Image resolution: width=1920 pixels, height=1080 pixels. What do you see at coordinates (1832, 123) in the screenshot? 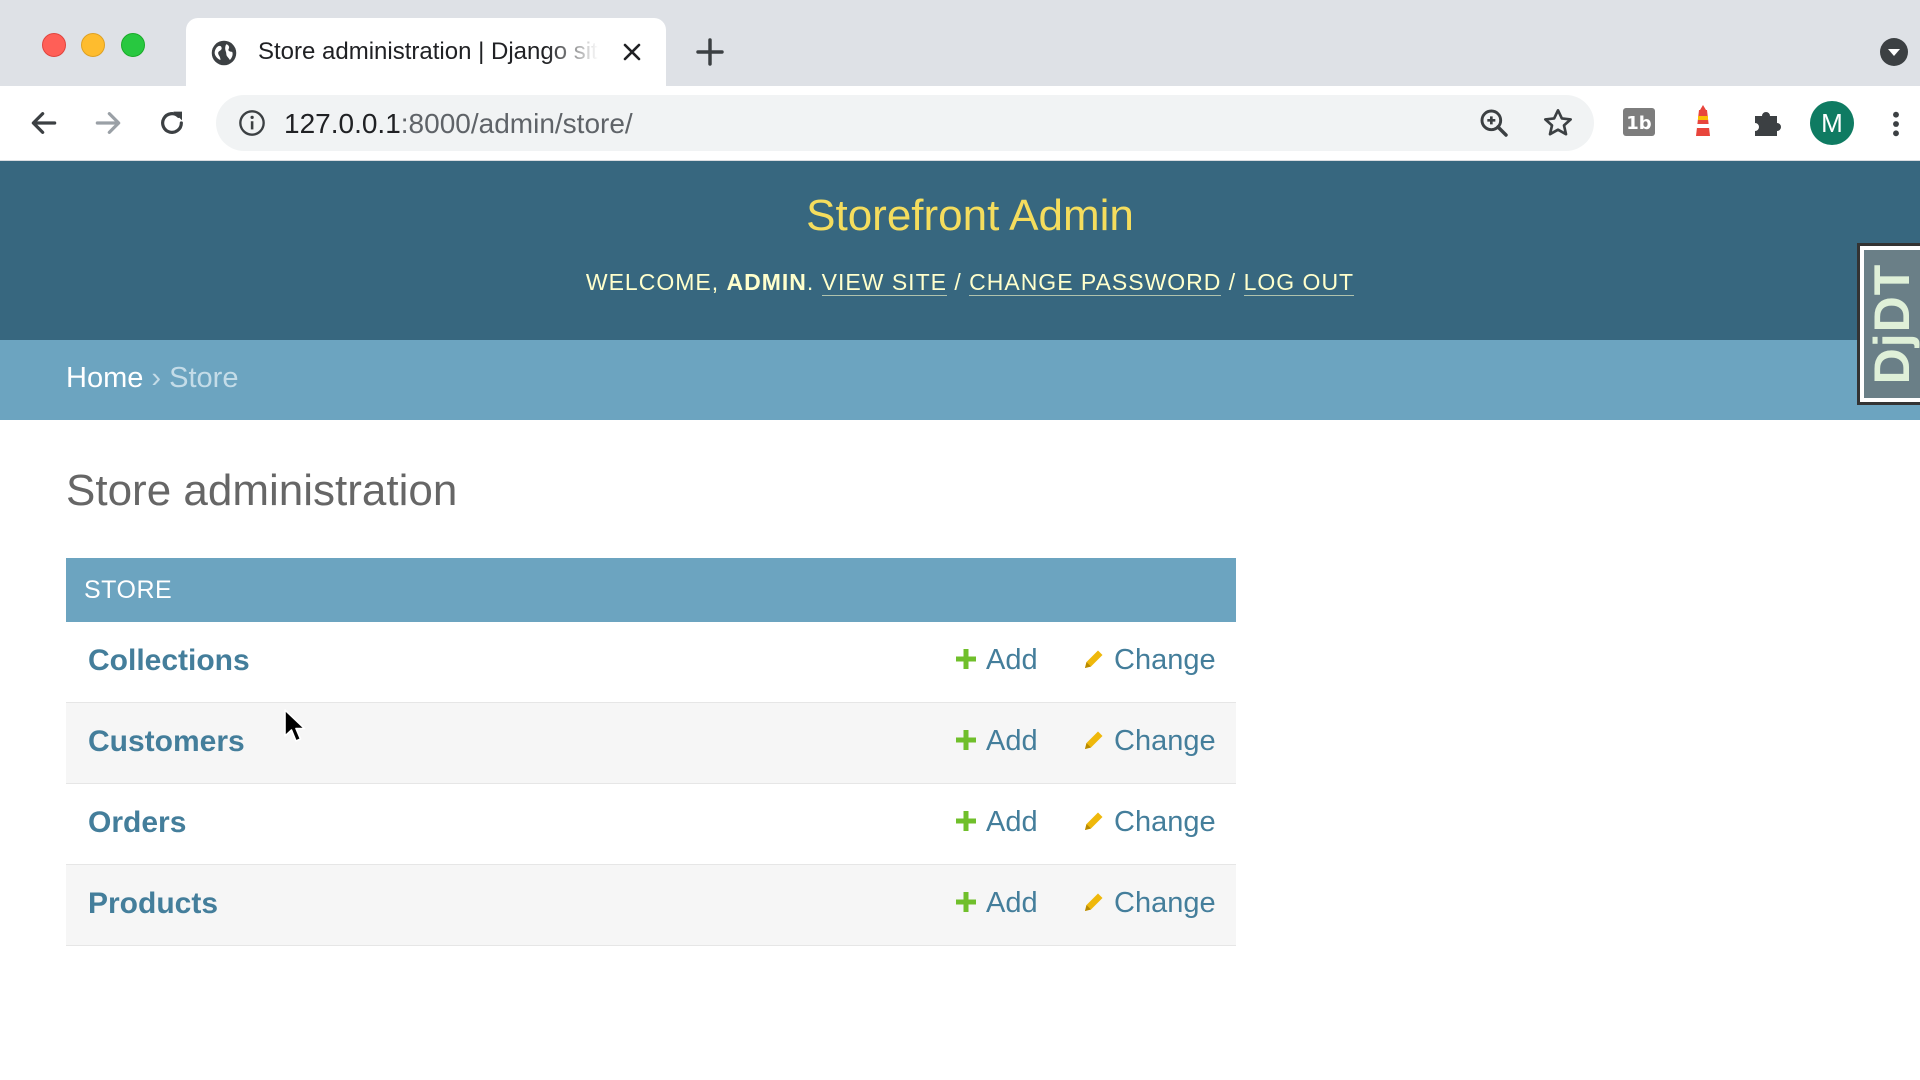
I see `profile-avatar: M` at bounding box center [1832, 123].